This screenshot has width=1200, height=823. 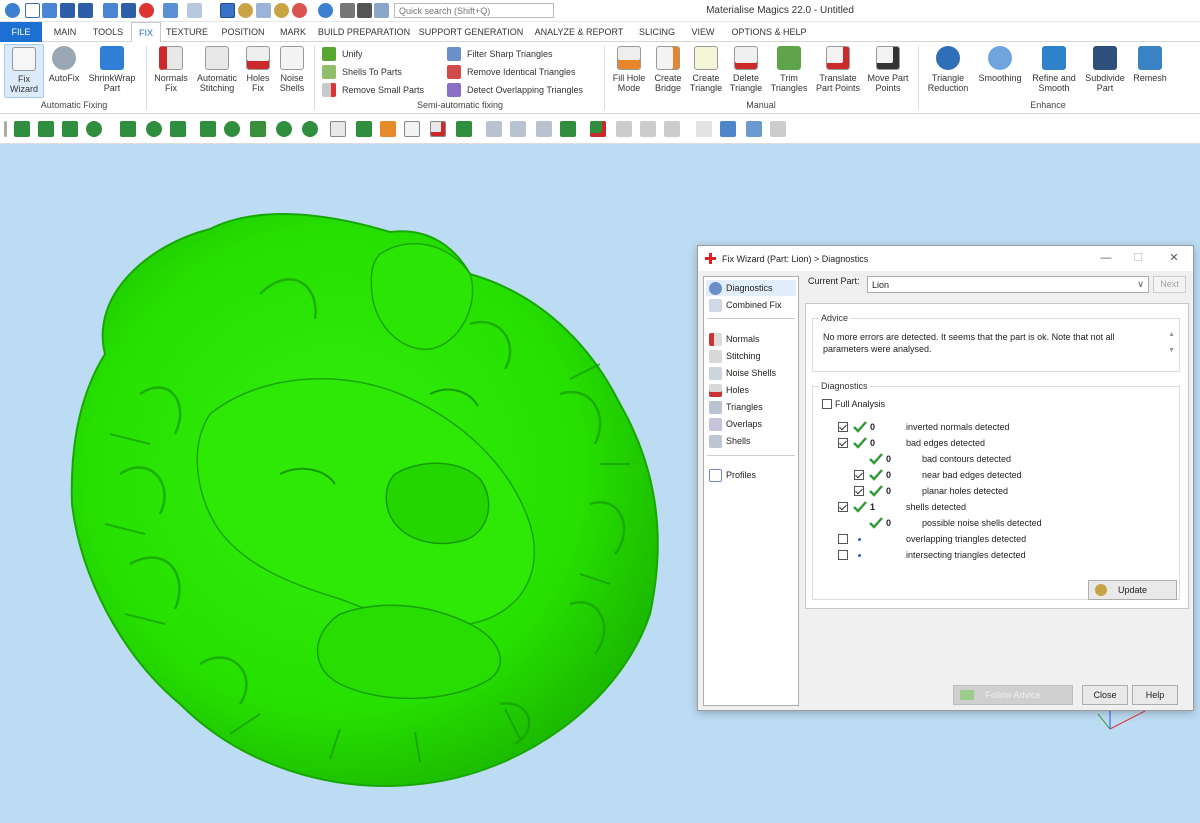 What do you see at coordinates (751, 305) in the screenshot?
I see `nav-combined-fix: Combined Fix` at bounding box center [751, 305].